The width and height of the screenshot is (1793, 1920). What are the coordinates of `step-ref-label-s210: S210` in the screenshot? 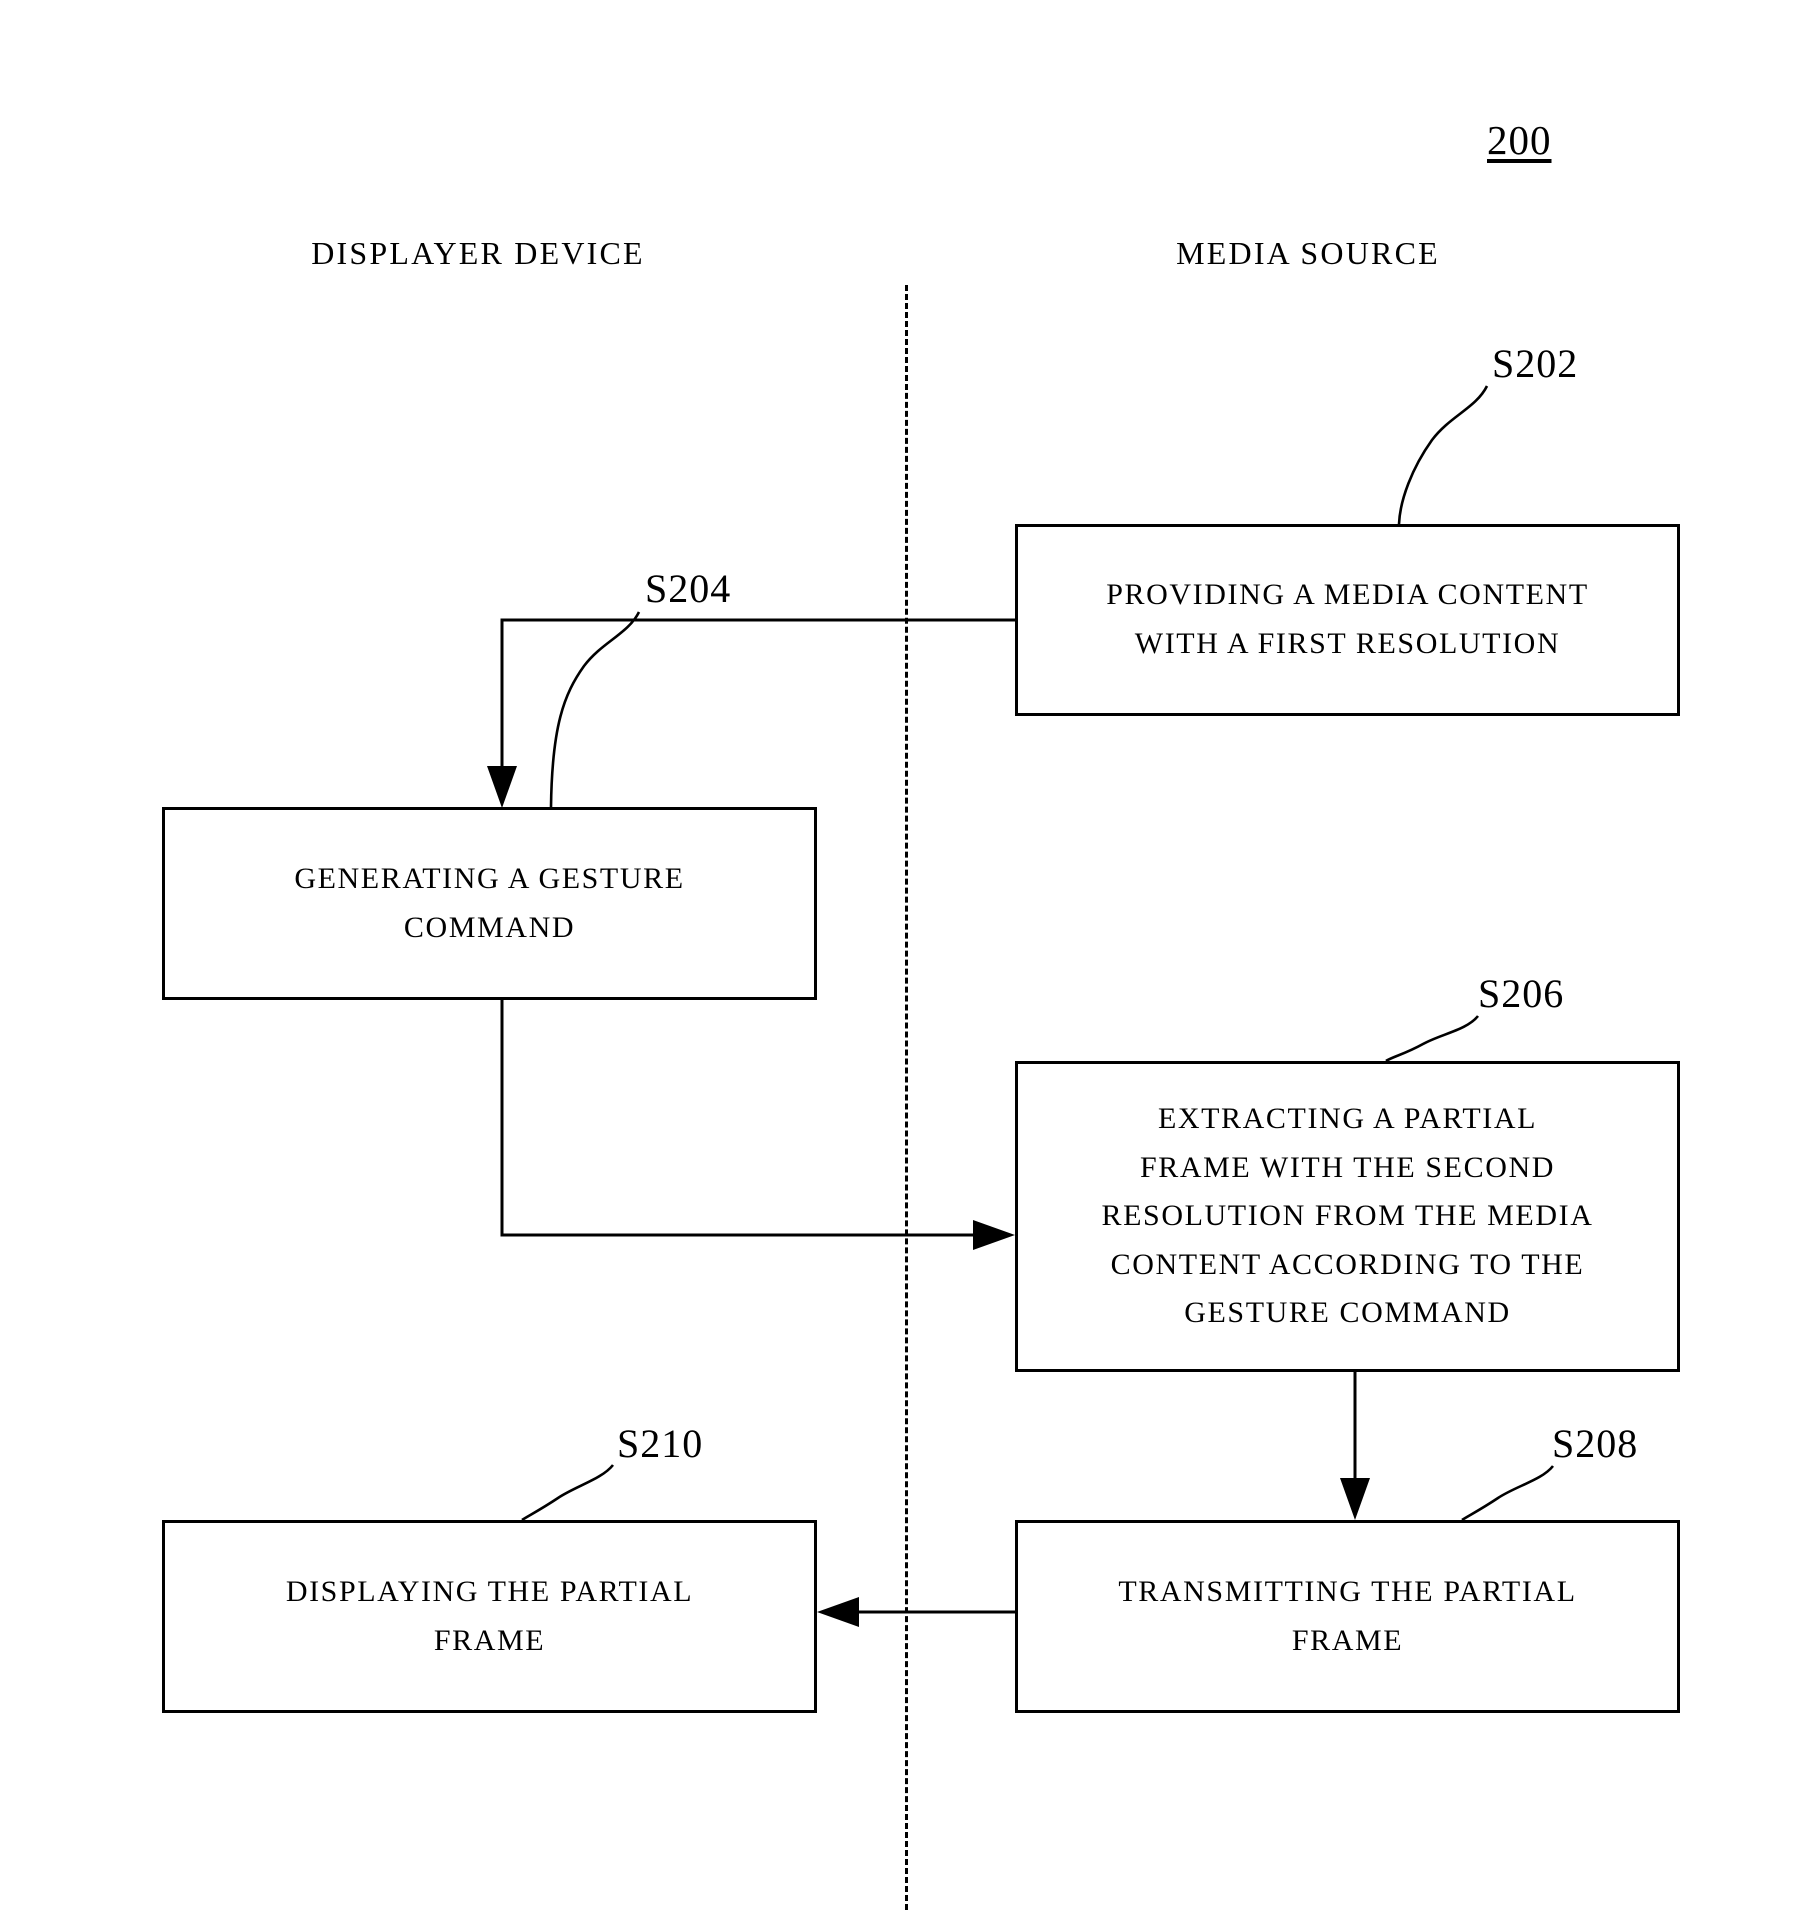 It's located at (660, 1443).